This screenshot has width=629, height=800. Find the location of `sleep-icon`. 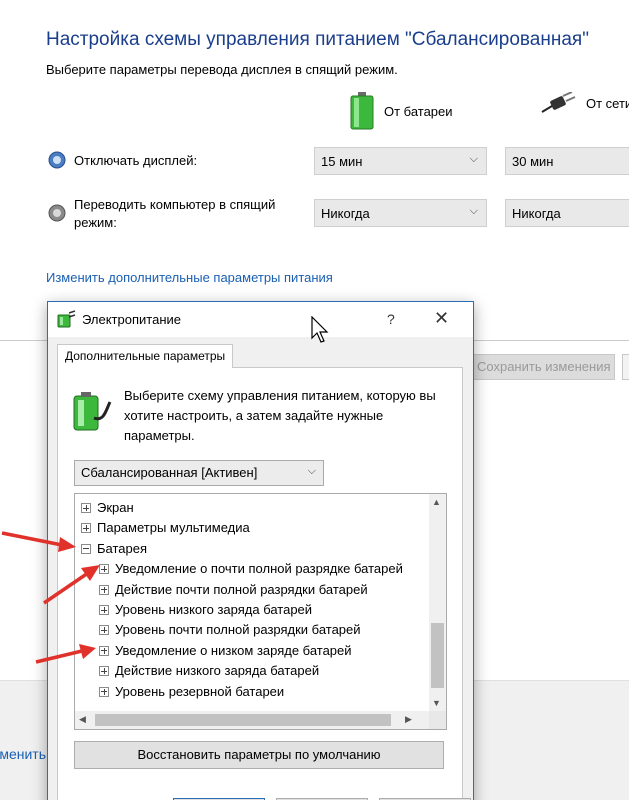

sleep-icon is located at coordinates (57, 213).